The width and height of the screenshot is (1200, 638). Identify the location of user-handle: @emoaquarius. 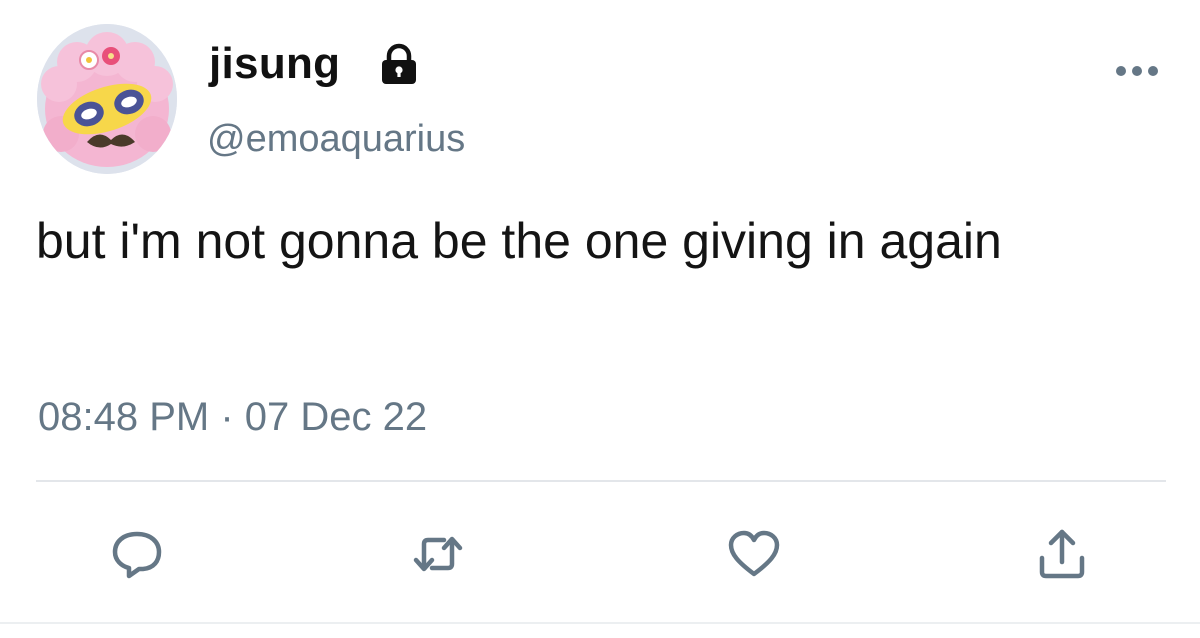
(336, 139).